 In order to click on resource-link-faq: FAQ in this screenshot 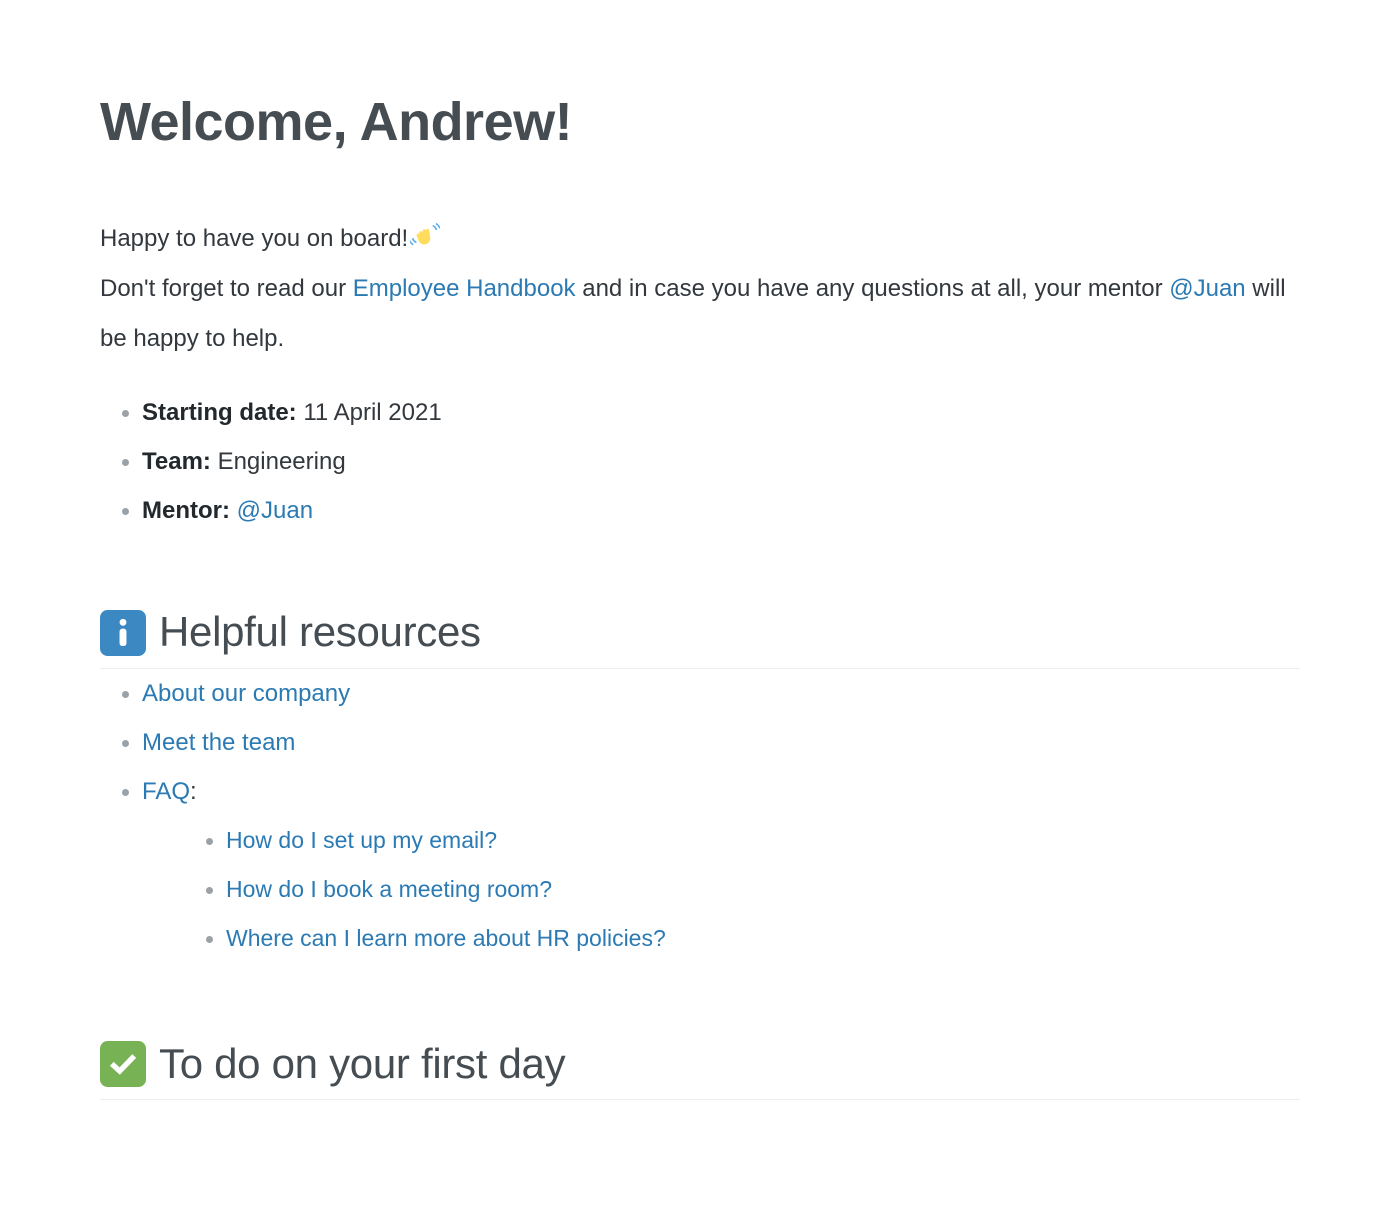, I will do `click(166, 791)`.